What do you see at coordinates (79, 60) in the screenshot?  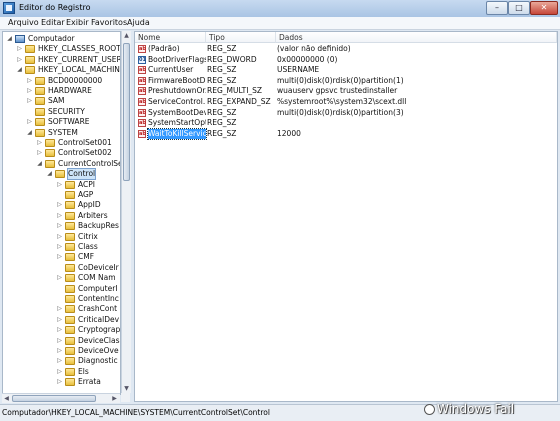 I see `tree-item-label: HKEY_CURRENT_USER` at bounding box center [79, 60].